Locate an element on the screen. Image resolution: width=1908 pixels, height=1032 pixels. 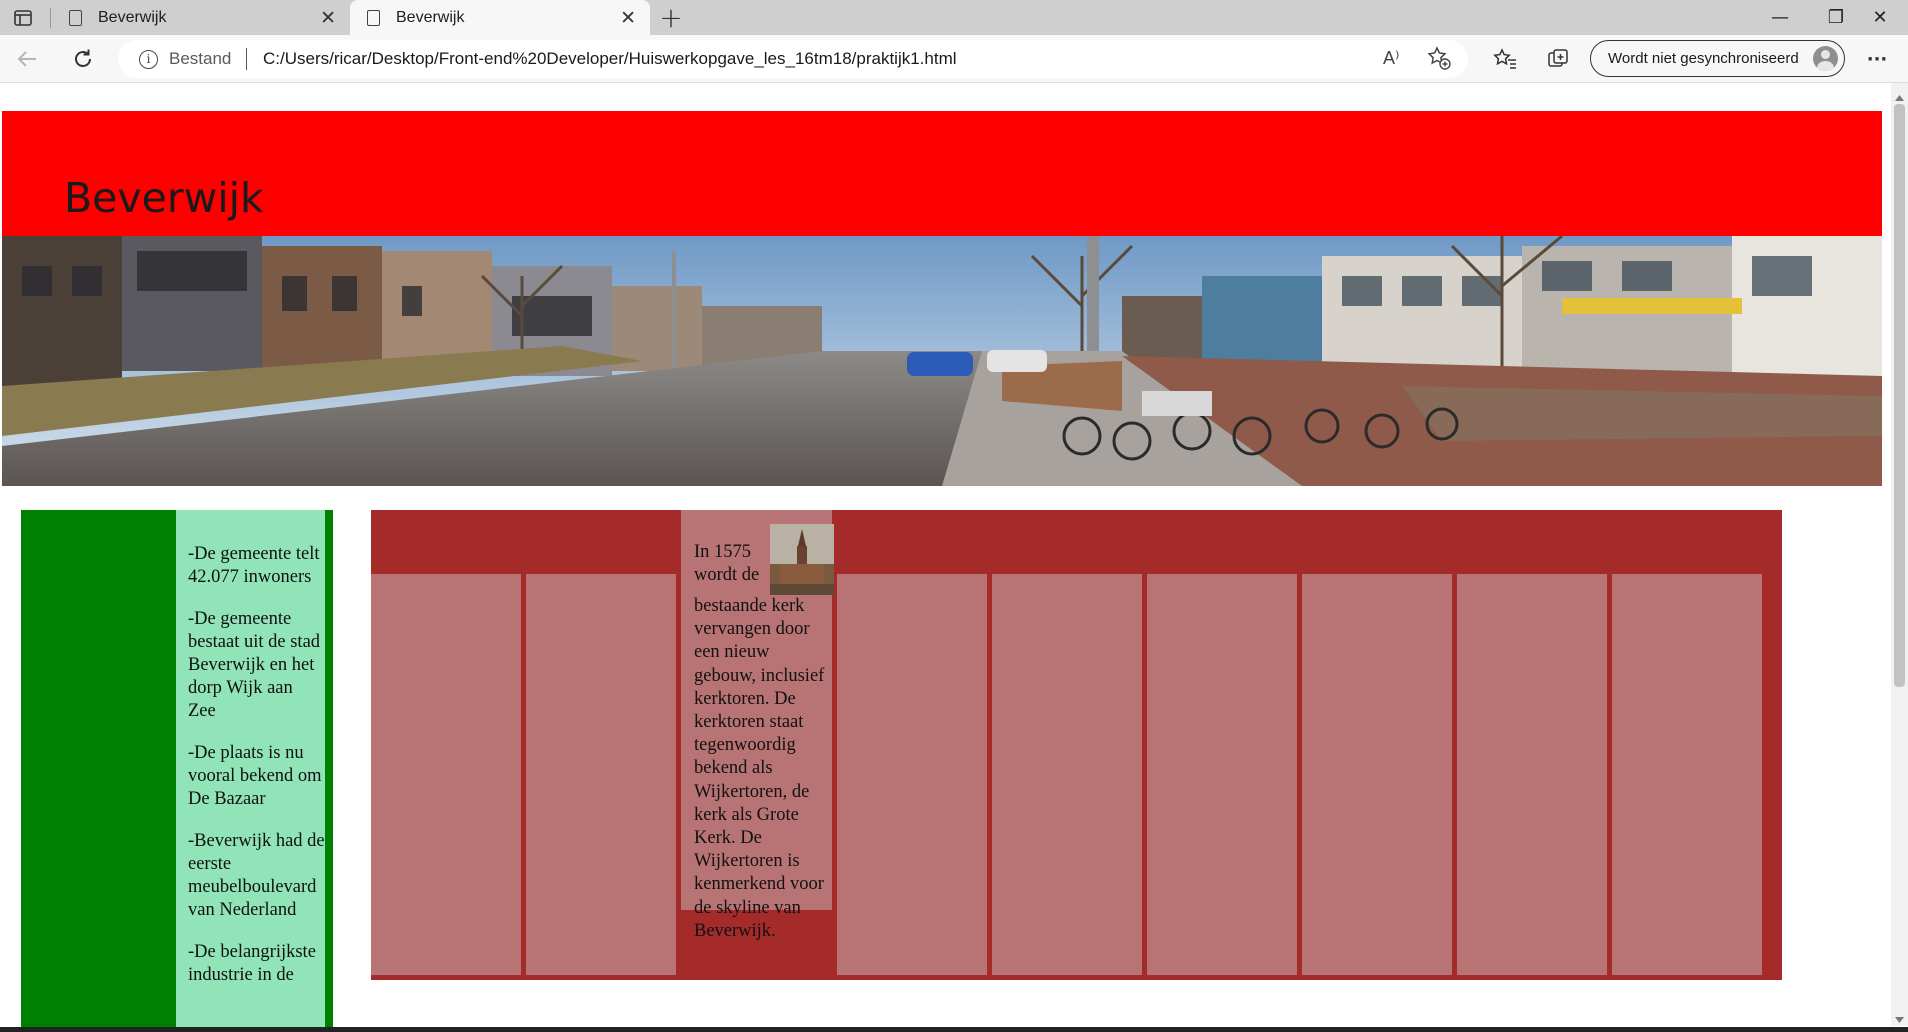
minimize-button: — is located at coordinates (1780, 17).